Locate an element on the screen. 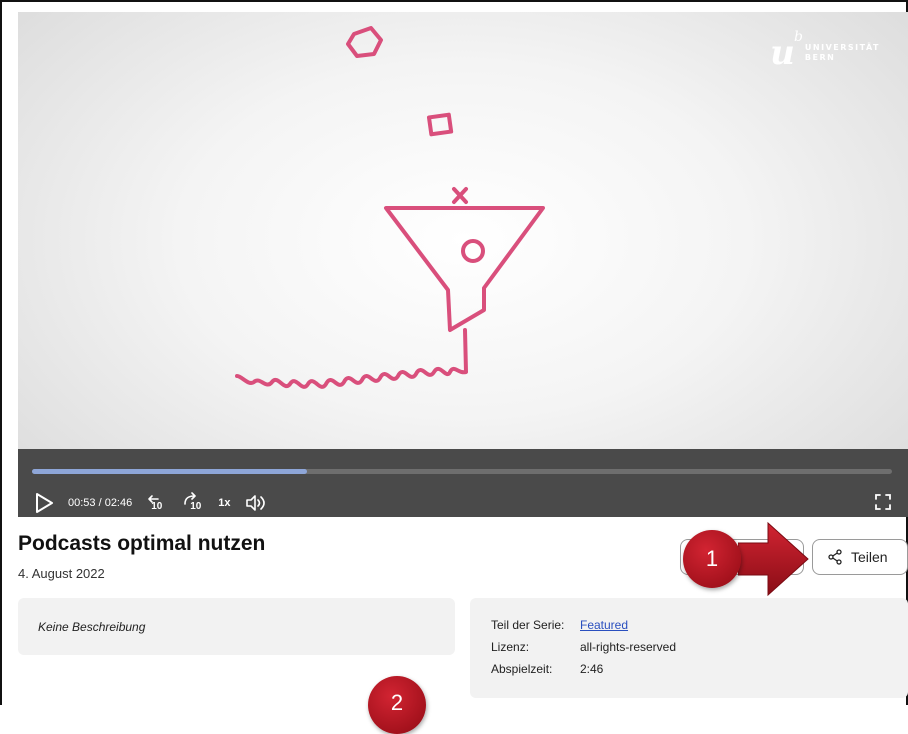  circle-shape is located at coordinates (473, 251).